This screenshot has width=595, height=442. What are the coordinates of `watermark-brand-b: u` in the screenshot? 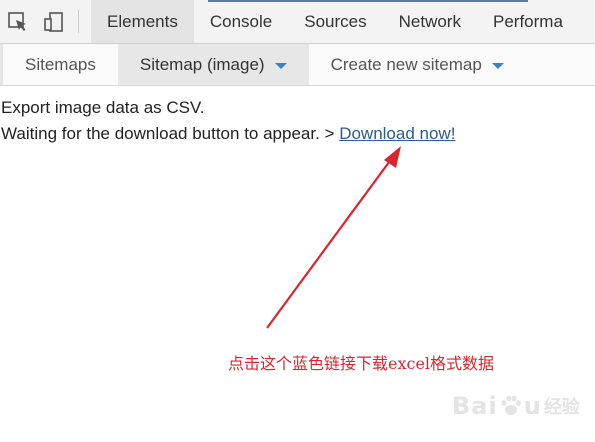 It's located at (532, 406).